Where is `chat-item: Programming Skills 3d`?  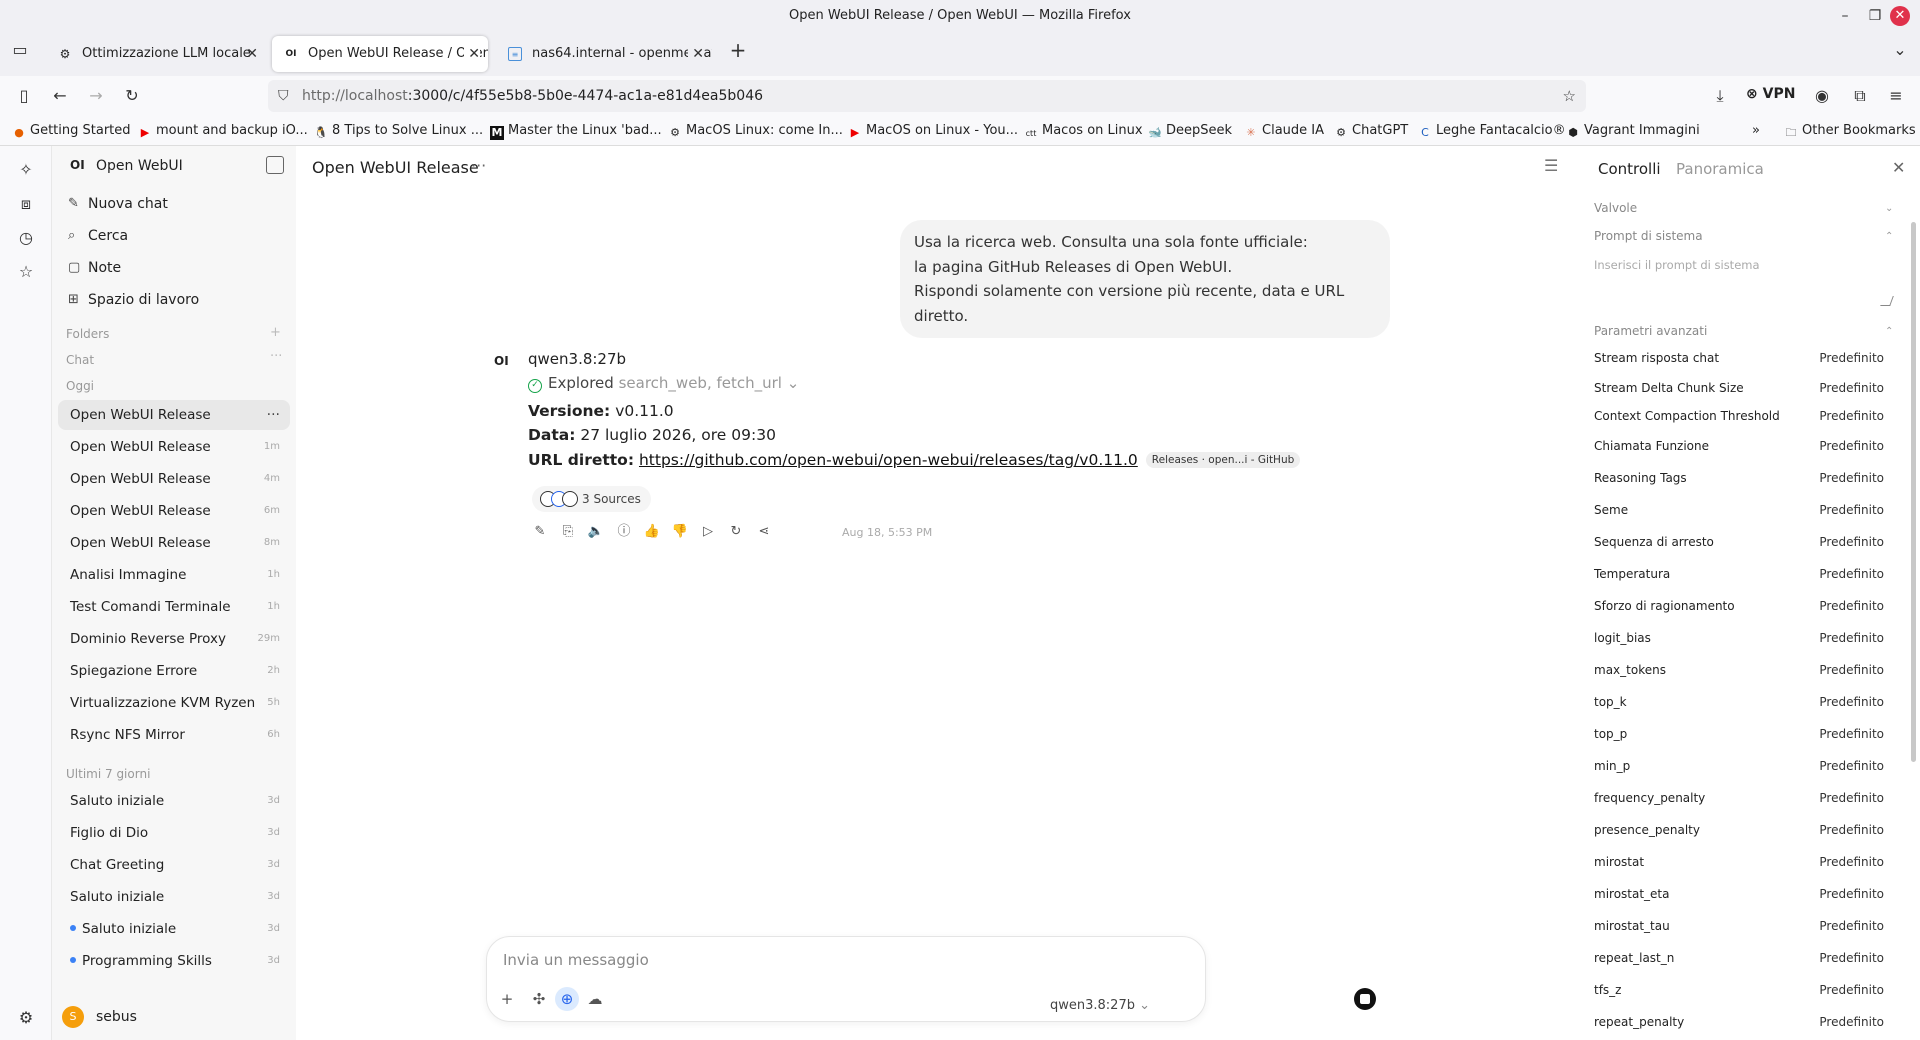
chat-item: Programming Skills 3d is located at coordinates (174, 961).